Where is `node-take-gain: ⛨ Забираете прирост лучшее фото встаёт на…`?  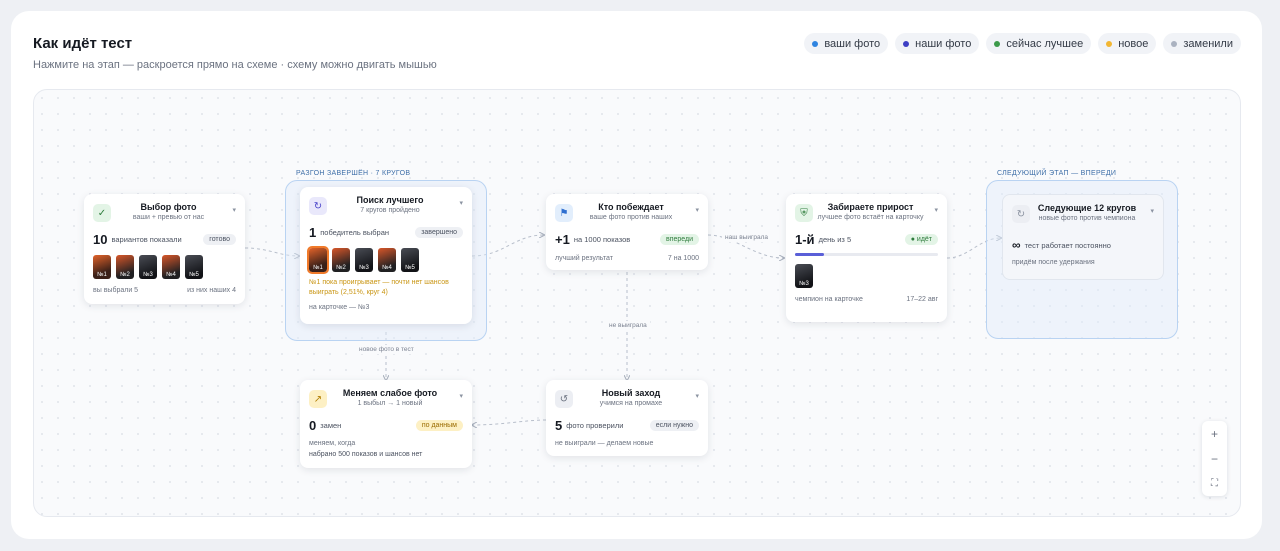 node-take-gain: ⛨ Забираете прирост лучшее фото встаёт на… is located at coordinates (866, 258).